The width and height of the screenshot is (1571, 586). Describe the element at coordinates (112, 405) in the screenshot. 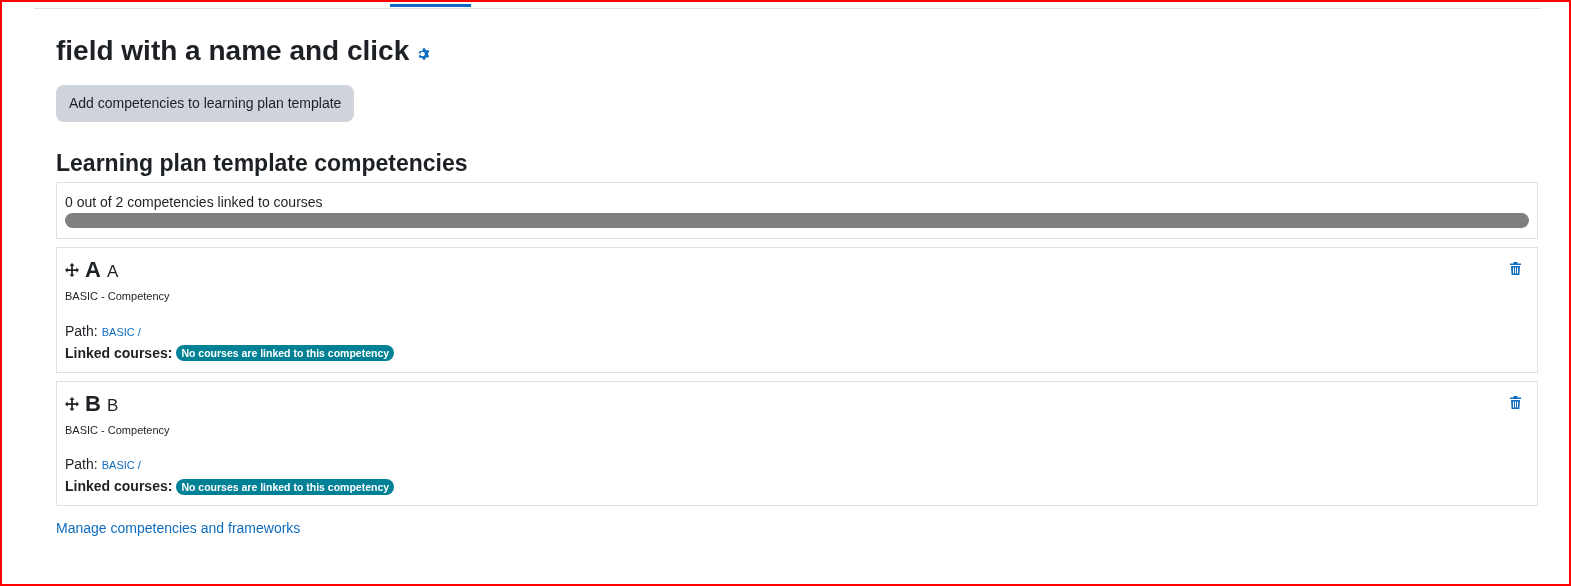

I see `competency-idnumber: B` at that location.